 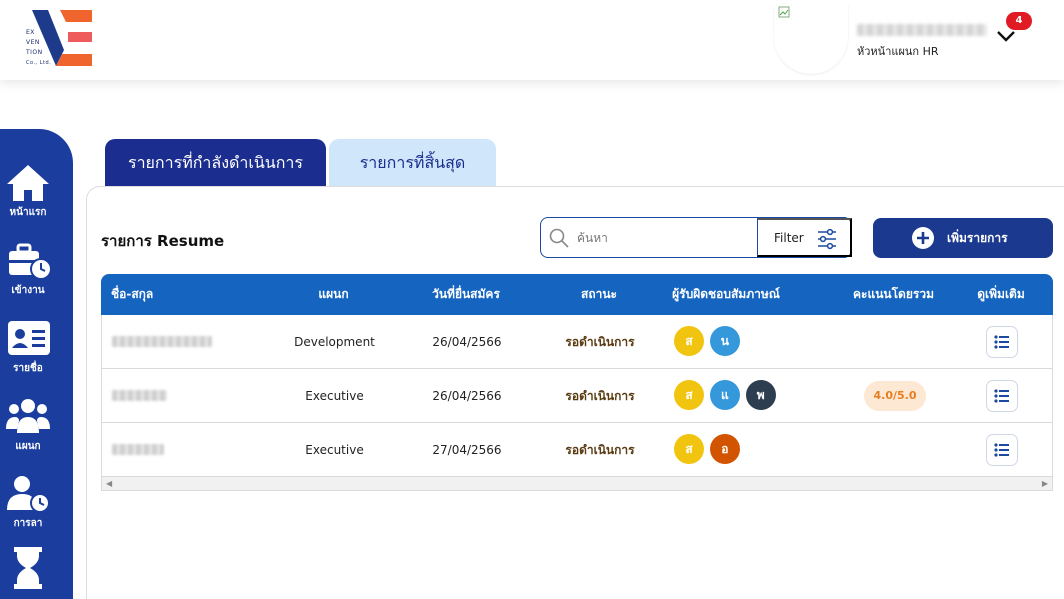 What do you see at coordinates (28, 183) in the screenshot?
I see `home-icon` at bounding box center [28, 183].